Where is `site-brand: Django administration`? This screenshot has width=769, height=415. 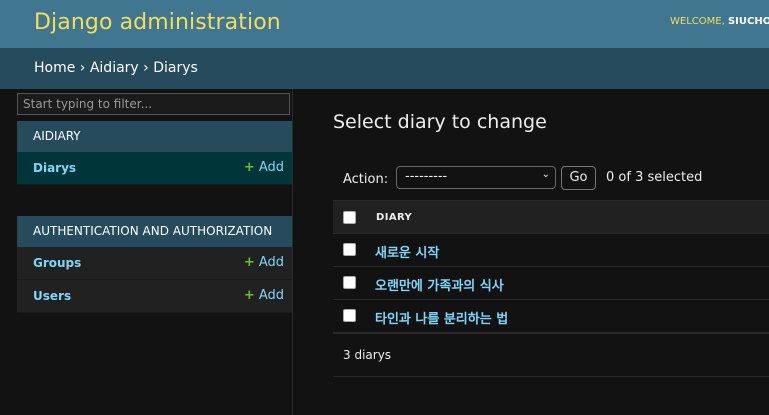
site-brand: Django administration is located at coordinates (157, 22).